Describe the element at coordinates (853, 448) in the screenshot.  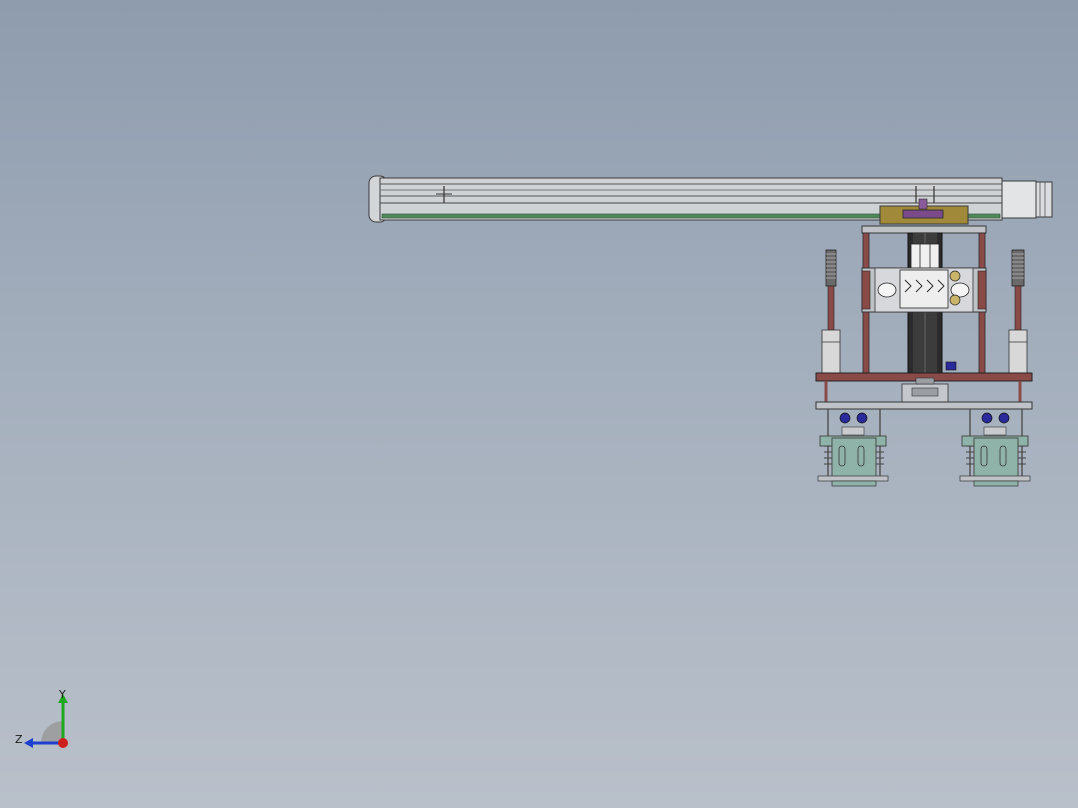
I see `left-gripper` at that location.